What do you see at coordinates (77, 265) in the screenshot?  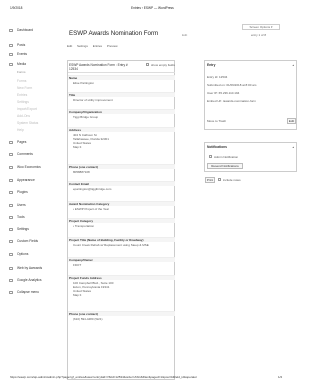 I see `field-value: FDOT` at bounding box center [77, 265].